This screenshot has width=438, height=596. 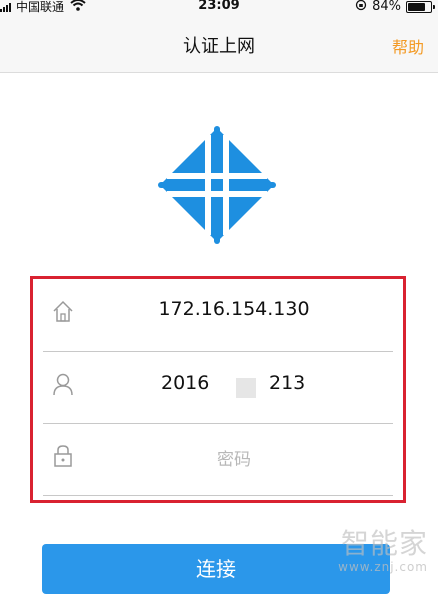 I want to click on battery-fill, so click(x=416, y=7).